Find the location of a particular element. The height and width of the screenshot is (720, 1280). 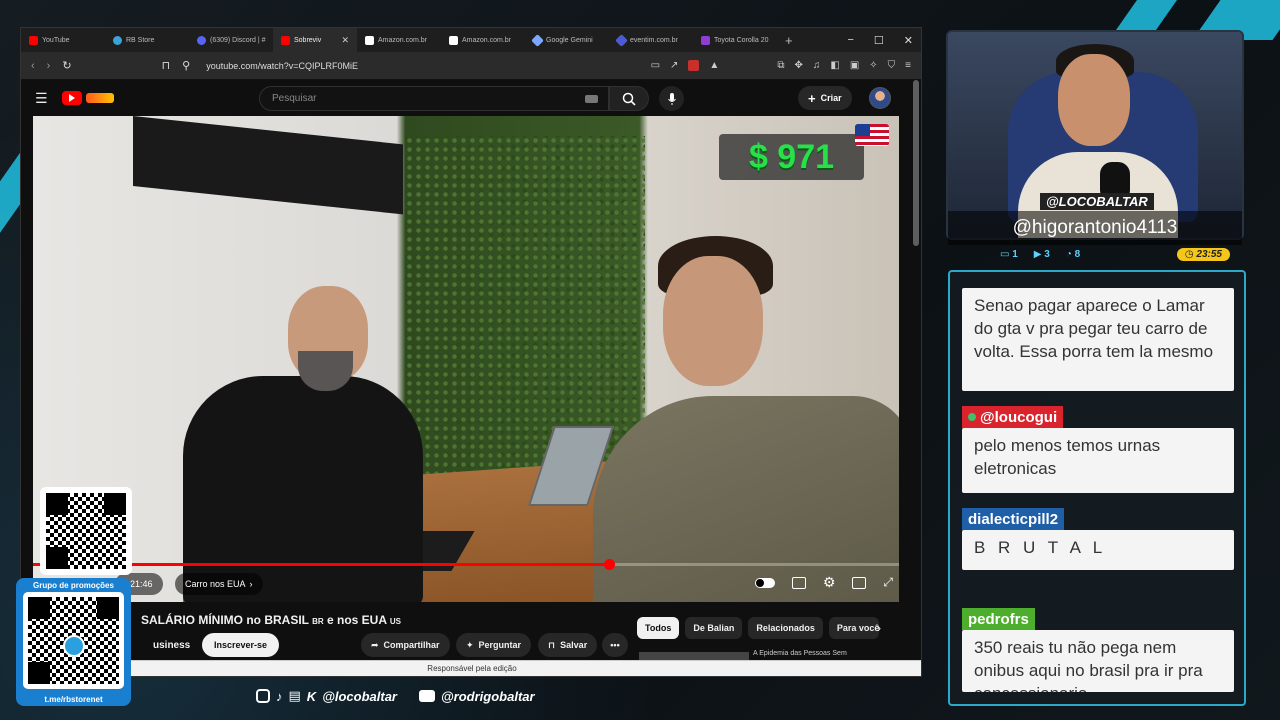

search-input: Pesquisar is located at coordinates (434, 98).